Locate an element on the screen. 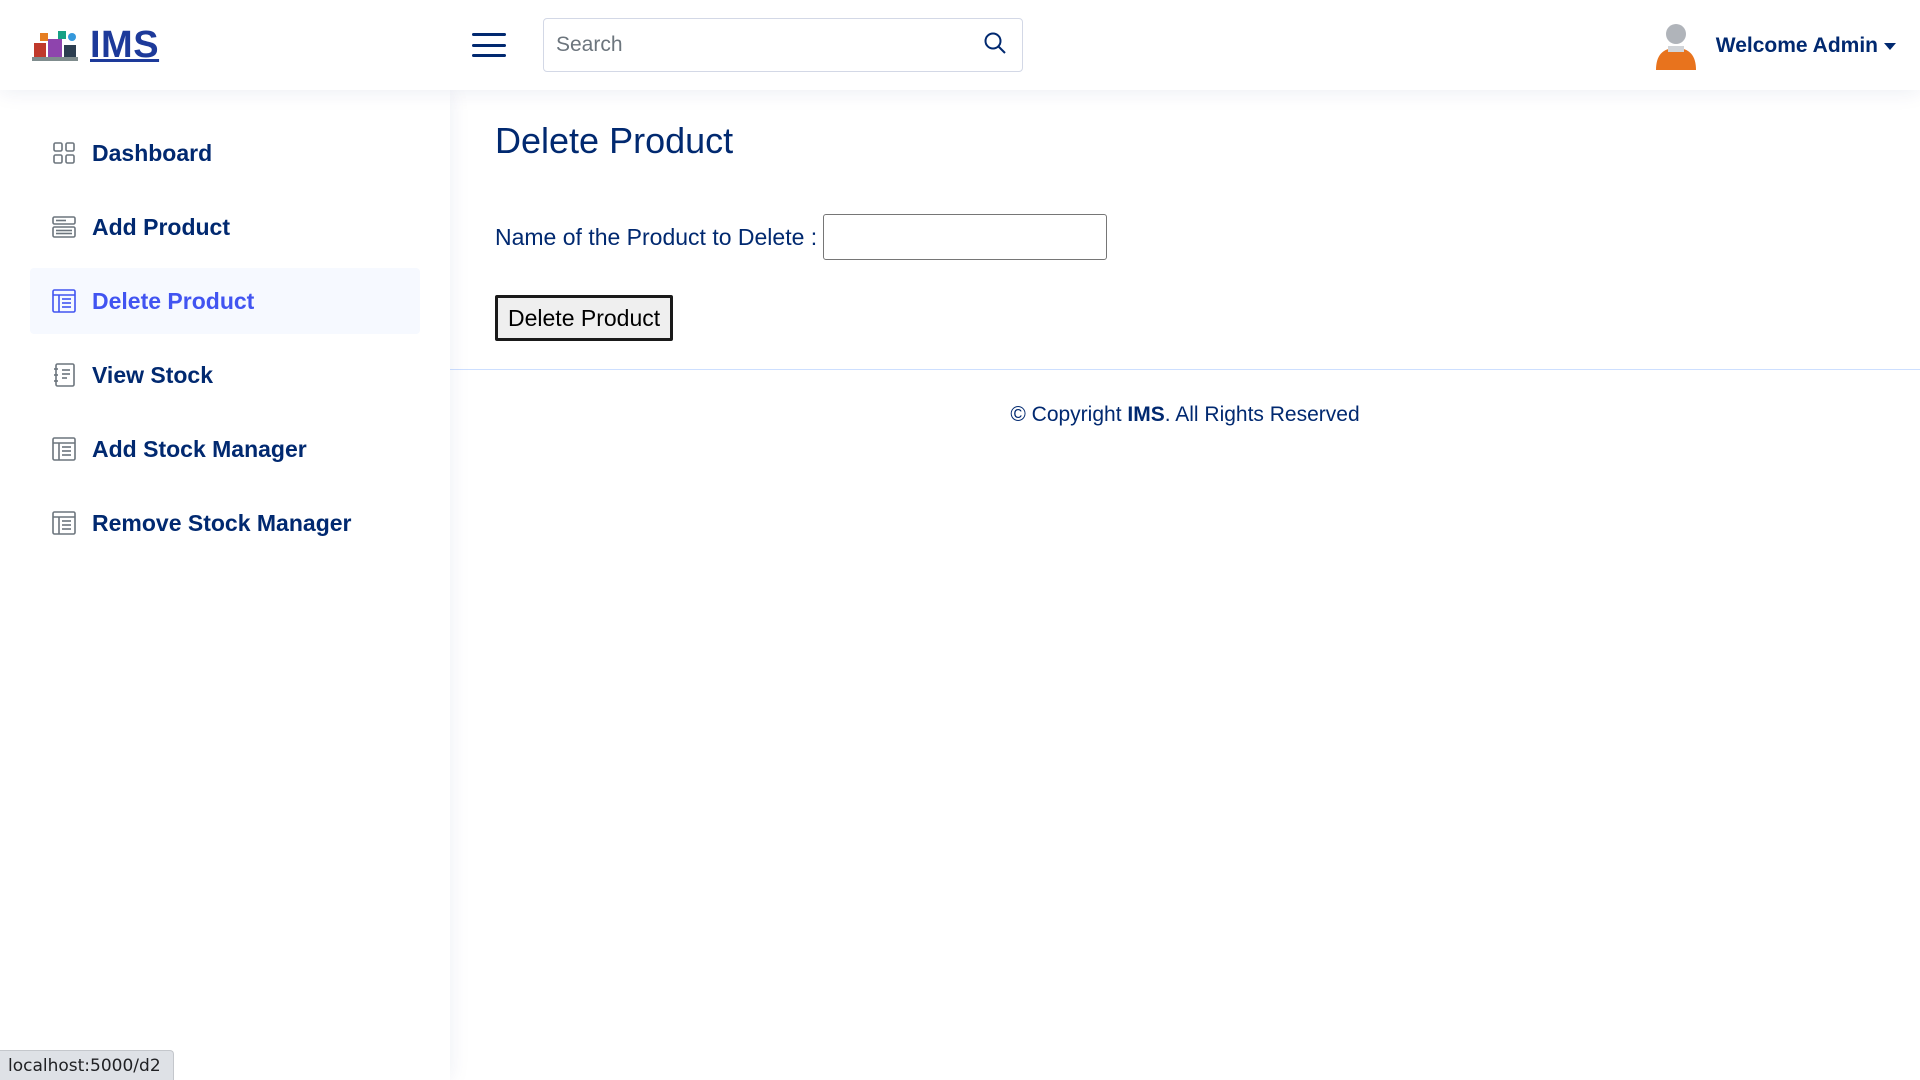  avatar is located at coordinates (1676, 46).